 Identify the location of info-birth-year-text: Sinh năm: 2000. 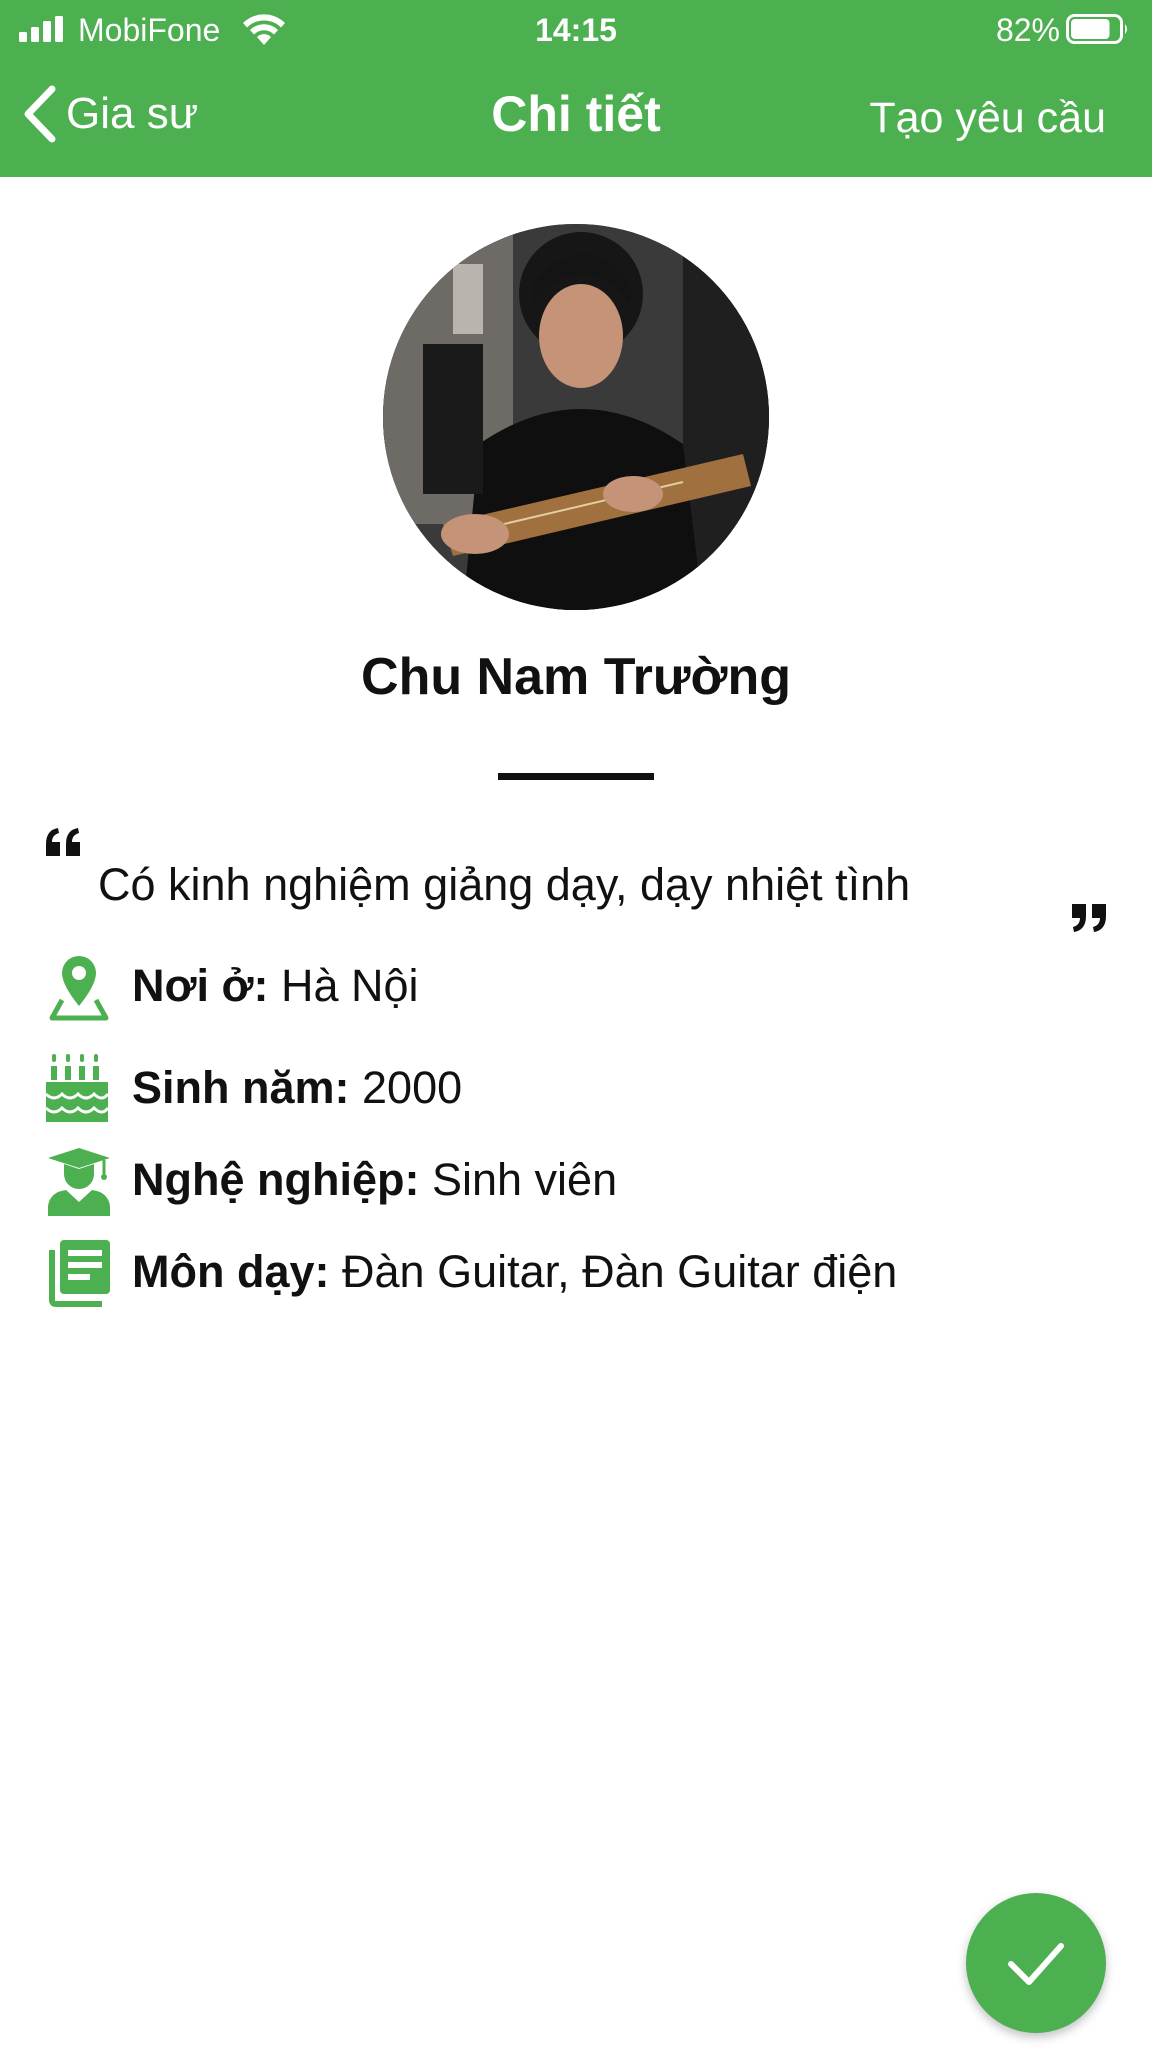
(297, 1088).